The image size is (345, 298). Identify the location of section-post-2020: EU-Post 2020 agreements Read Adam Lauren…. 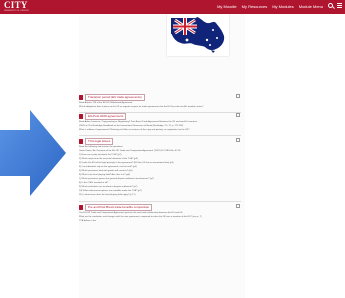
(160, 122).